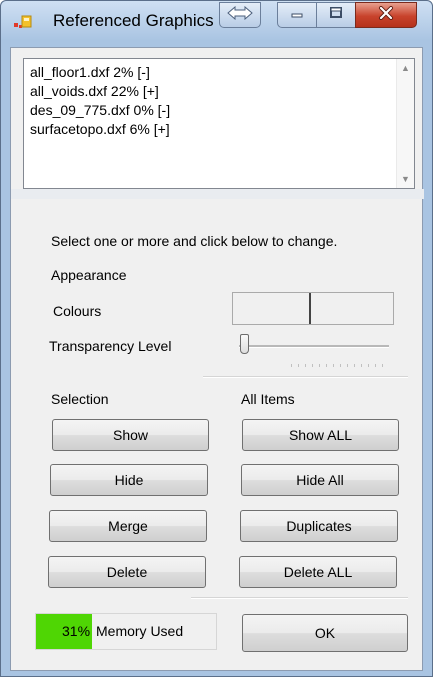 This screenshot has height=677, width=433. Describe the element at coordinates (129, 480) in the screenshot. I see `hide-button: Hide` at that location.